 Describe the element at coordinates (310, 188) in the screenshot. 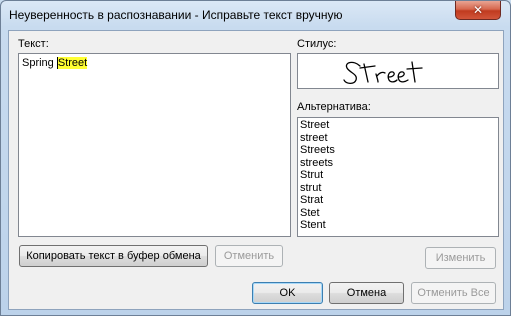

I see `list-item: strut` at that location.